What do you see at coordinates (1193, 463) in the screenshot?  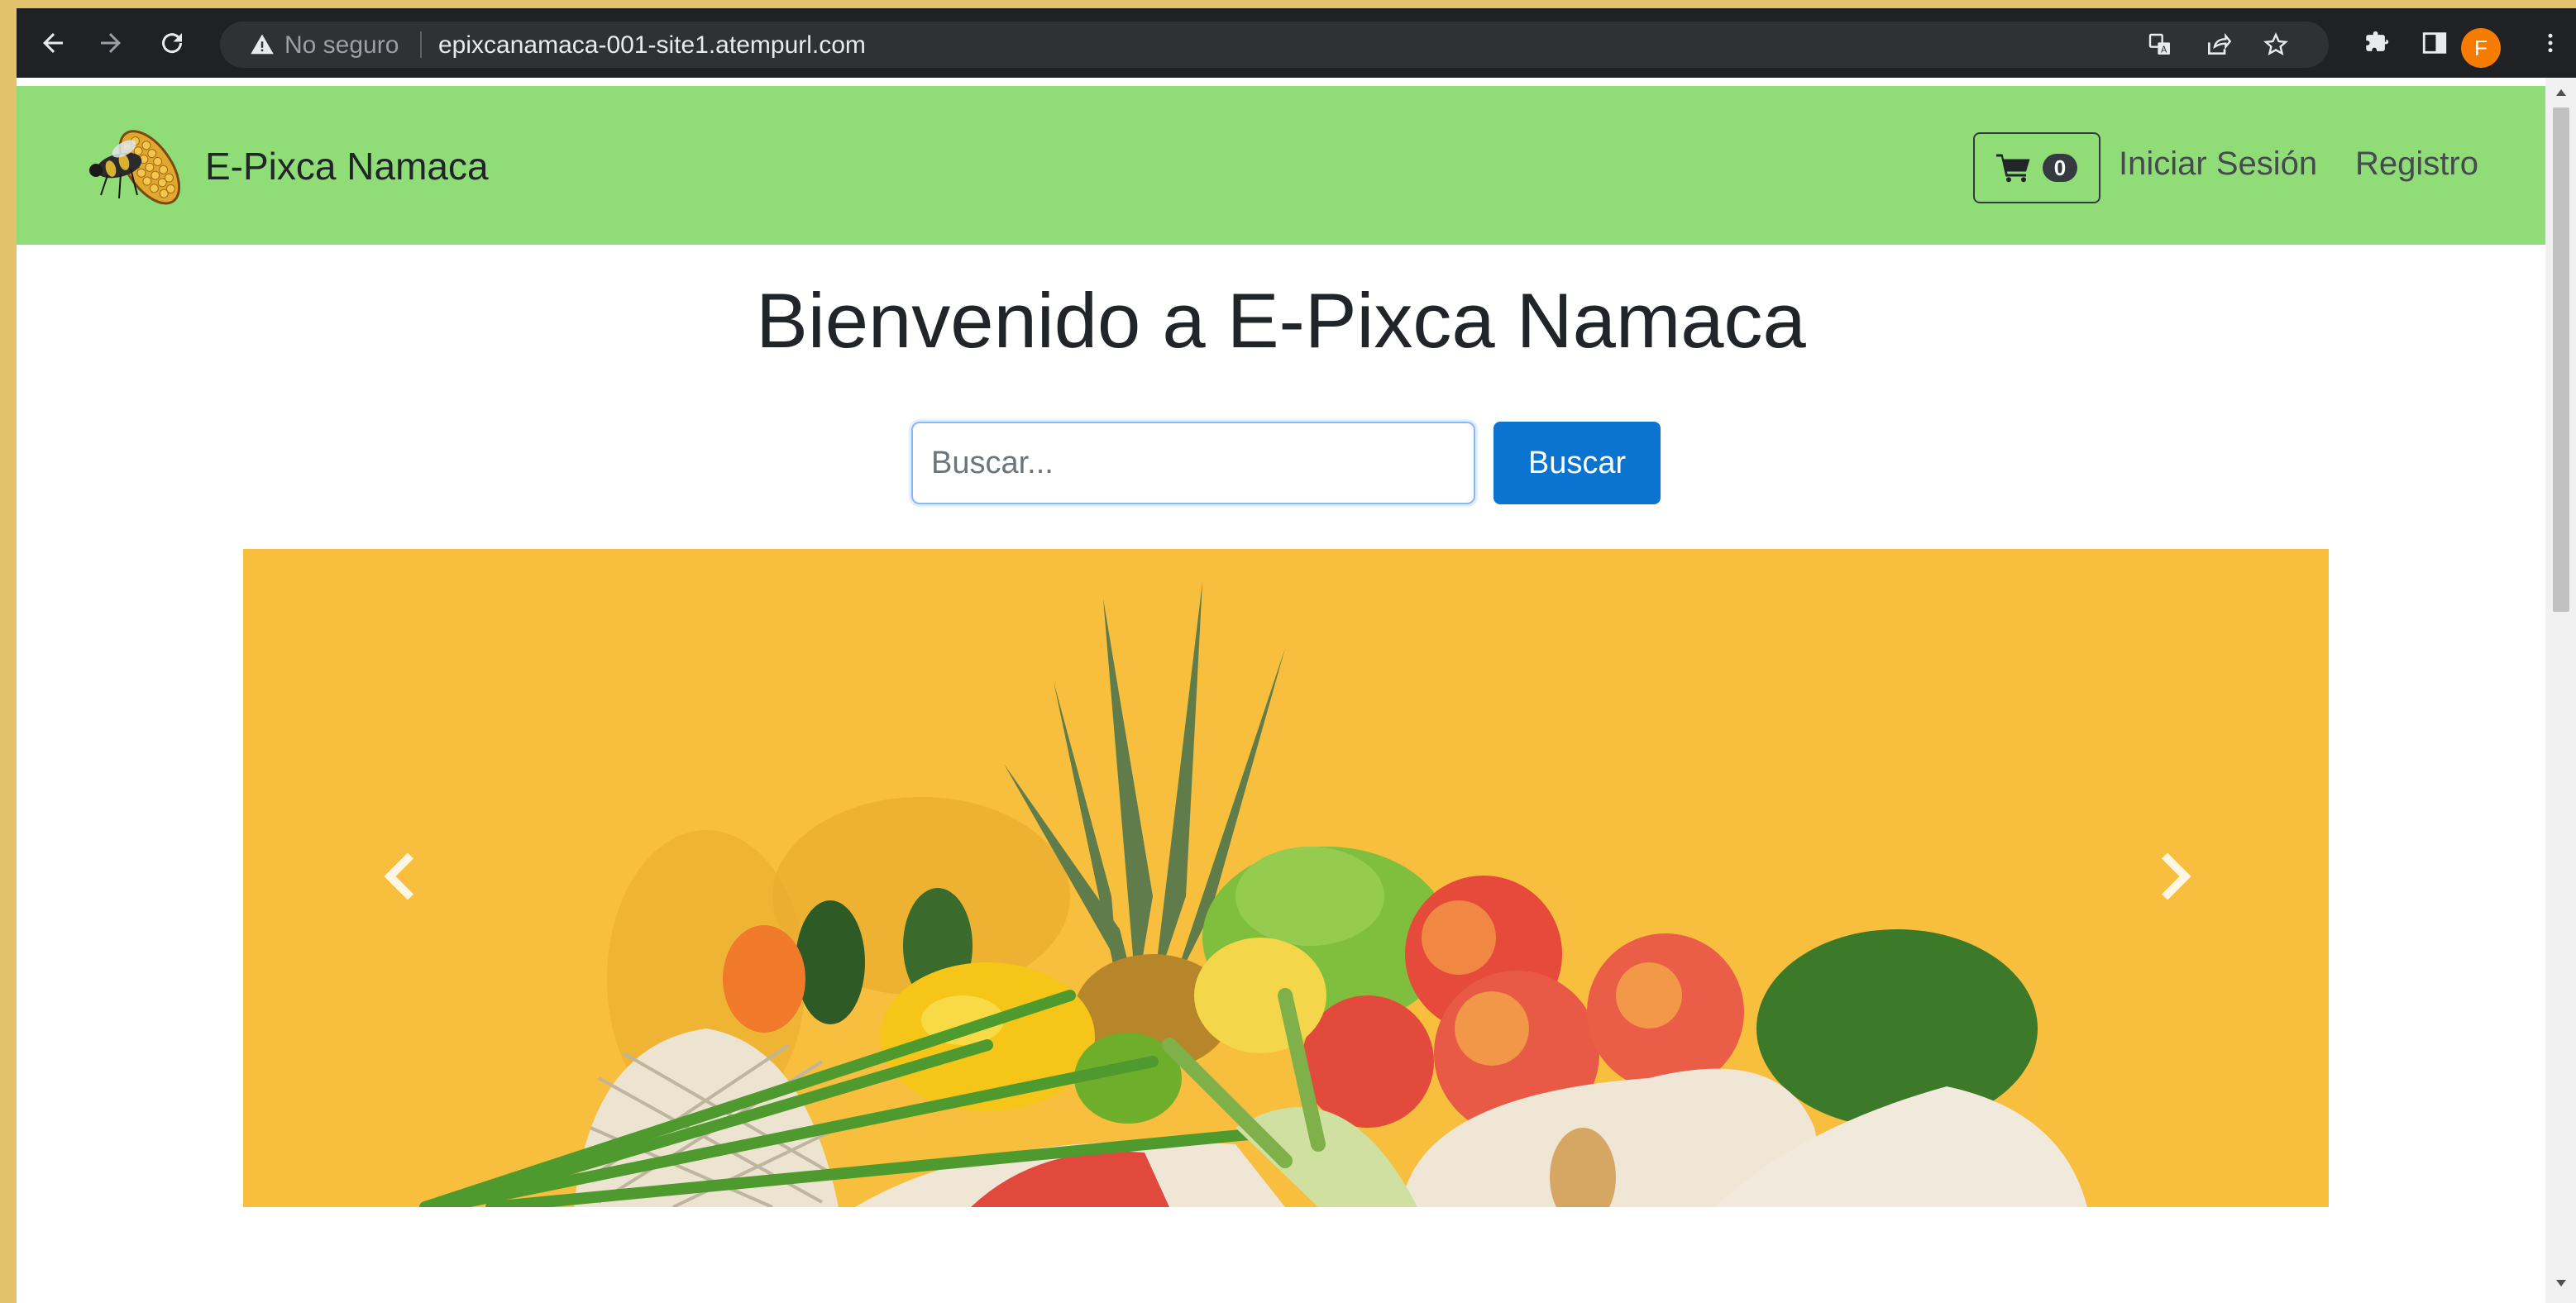 I see `search-input` at bounding box center [1193, 463].